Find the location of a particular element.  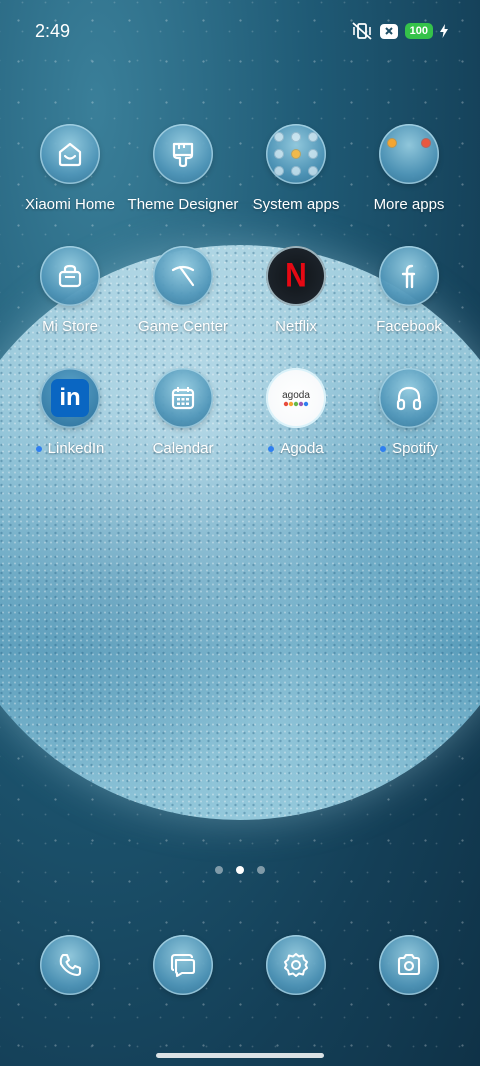

gear-icon is located at coordinates (296, 965).